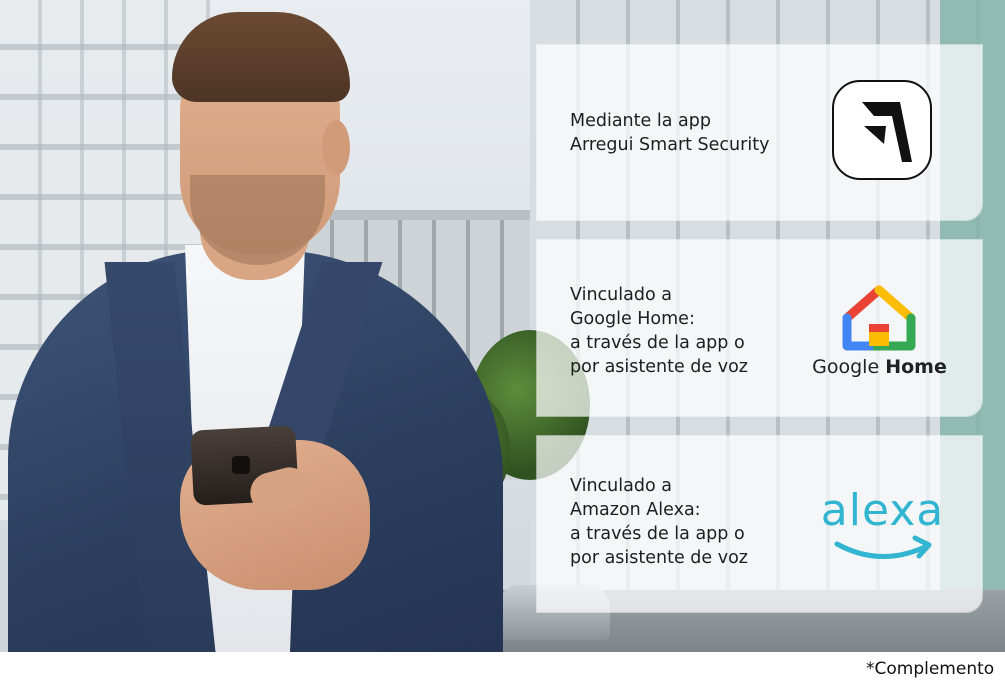 Image resolution: width=1005 pixels, height=680 pixels. I want to click on card-line: Google Home:, so click(632, 319).